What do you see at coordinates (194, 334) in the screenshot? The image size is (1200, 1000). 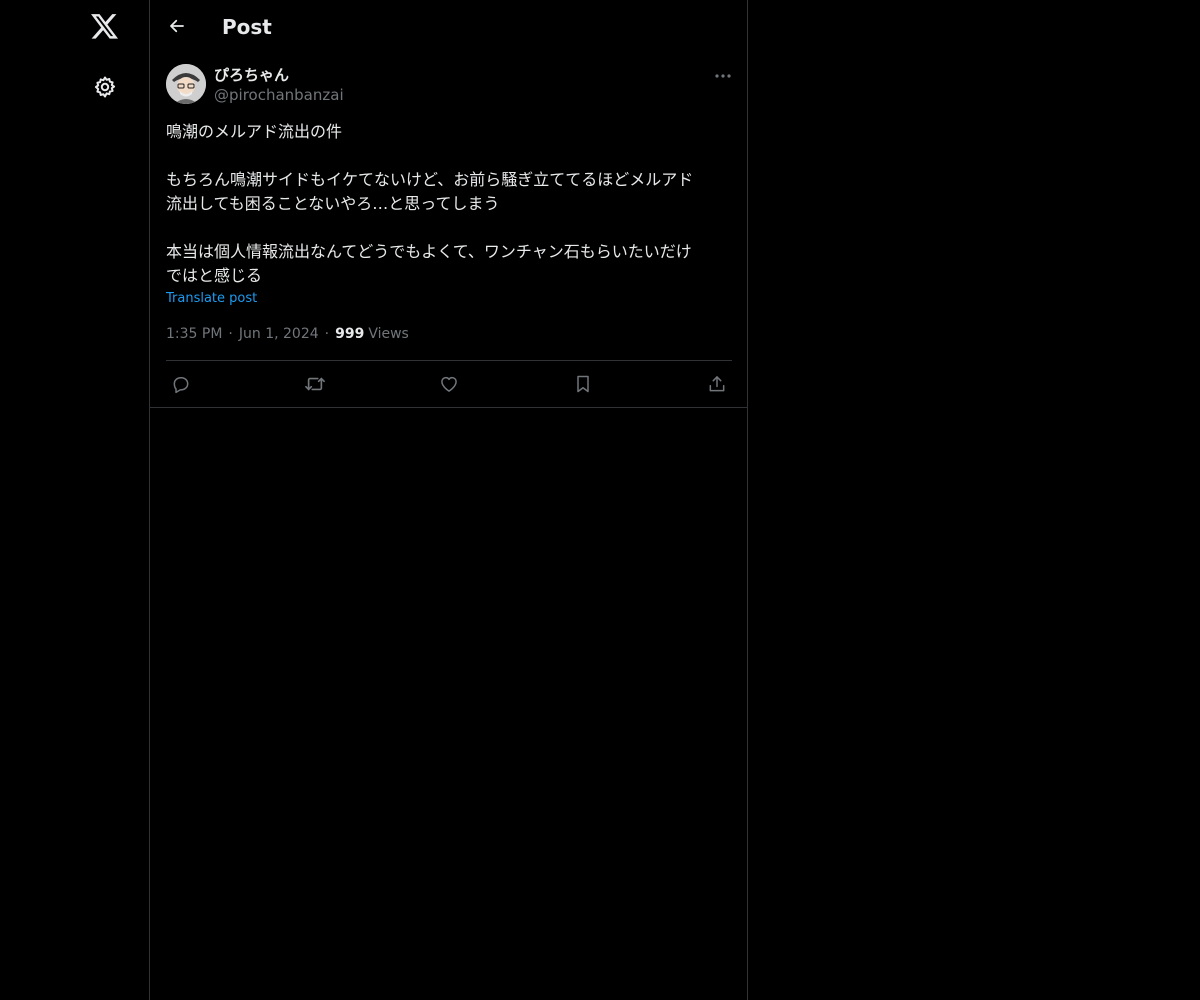 I see `post-time: 1:35 PM` at bounding box center [194, 334].